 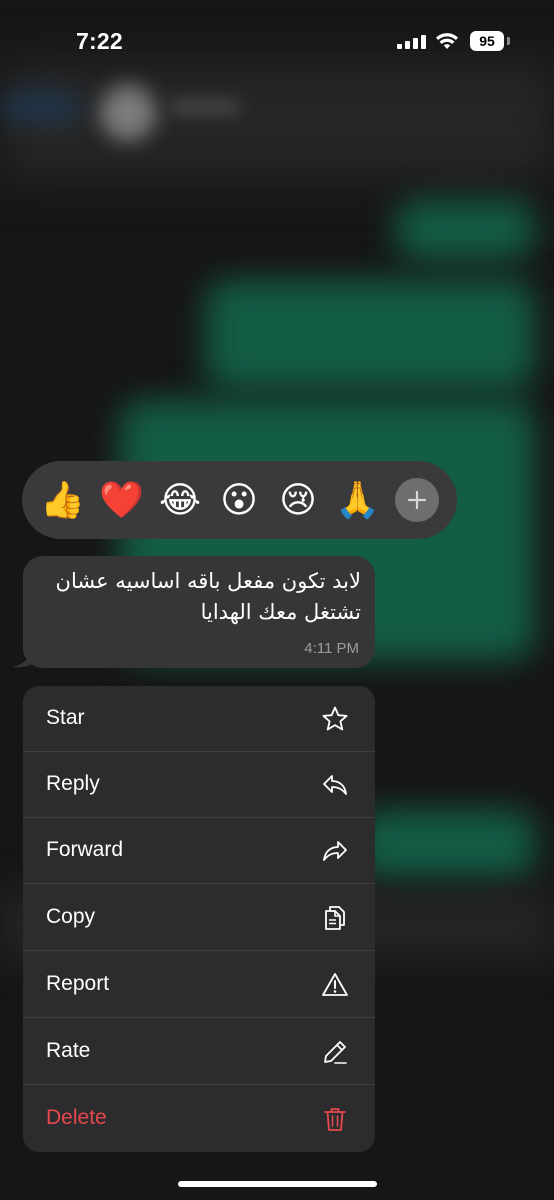 What do you see at coordinates (73, 783) in the screenshot?
I see `reply-label: Reply` at bounding box center [73, 783].